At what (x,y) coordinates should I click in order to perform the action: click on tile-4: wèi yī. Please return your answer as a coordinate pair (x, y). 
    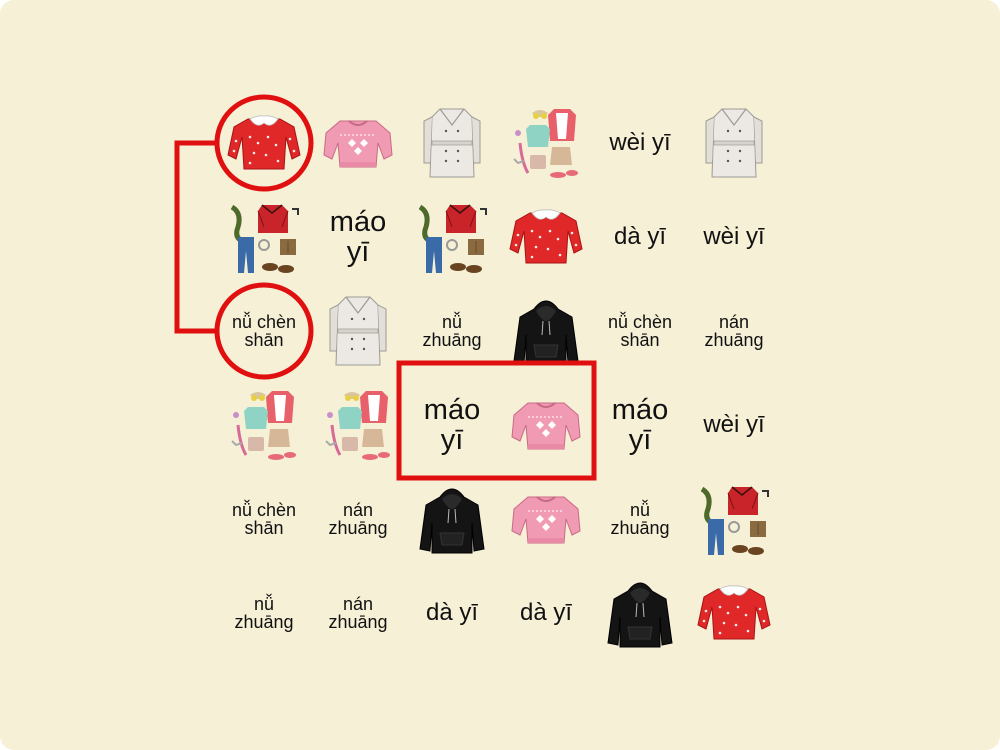
    Looking at the image, I should click on (640, 143).